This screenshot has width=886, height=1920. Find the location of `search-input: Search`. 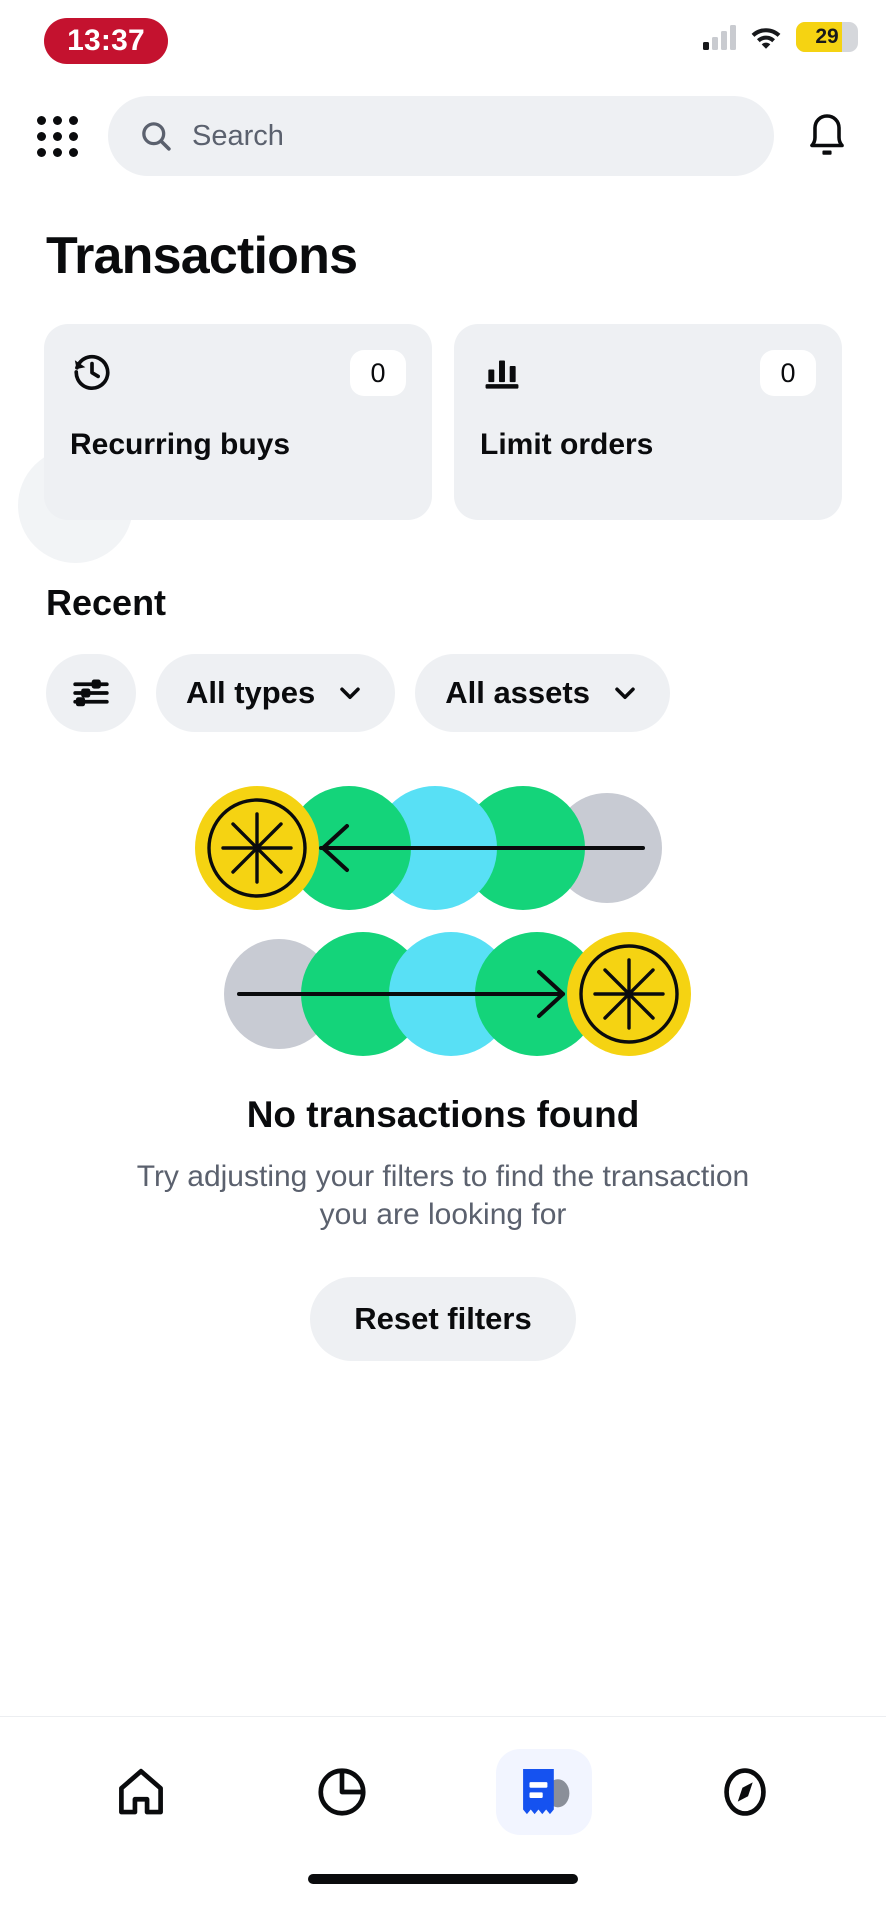

search-input: Search is located at coordinates (441, 136).